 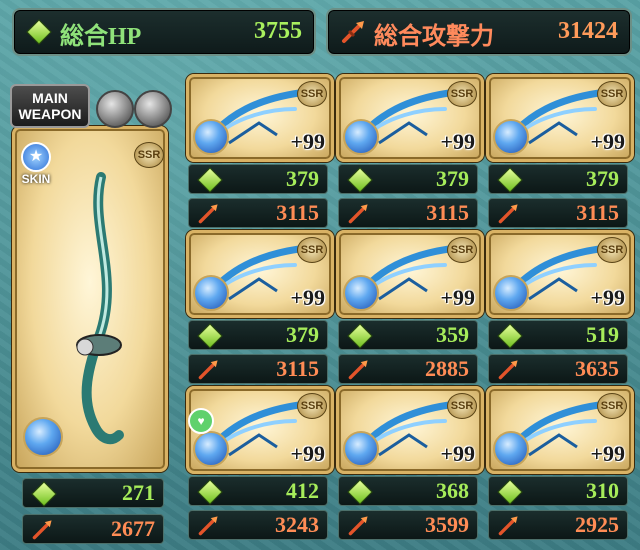 What do you see at coordinates (408, 491) in the screenshot?
I see `hp-stat: 368` at bounding box center [408, 491].